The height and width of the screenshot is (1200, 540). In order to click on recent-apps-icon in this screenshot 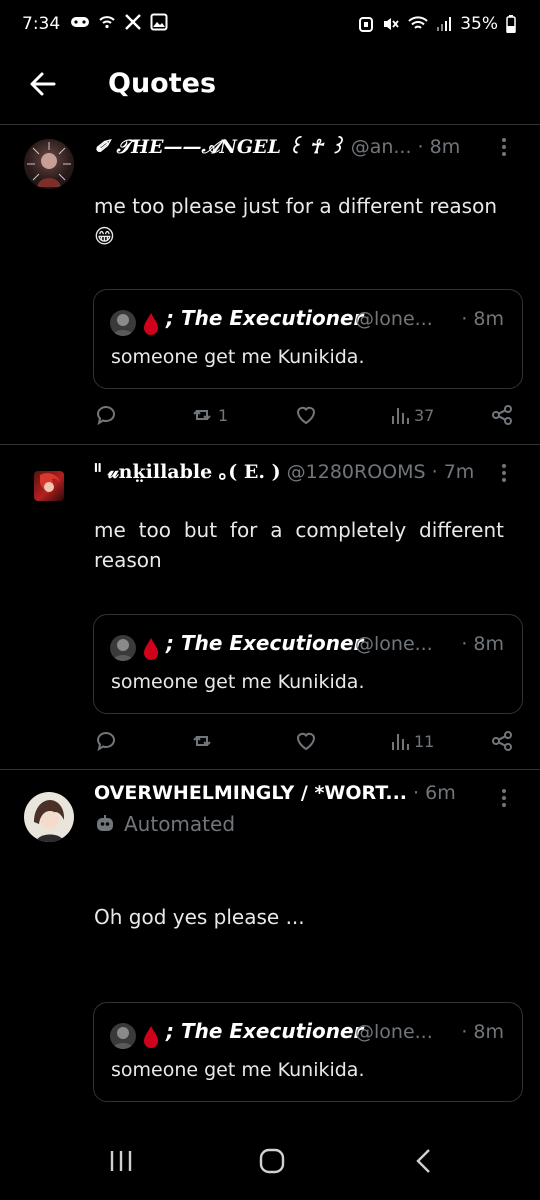, I will do `click(121, 1161)`.